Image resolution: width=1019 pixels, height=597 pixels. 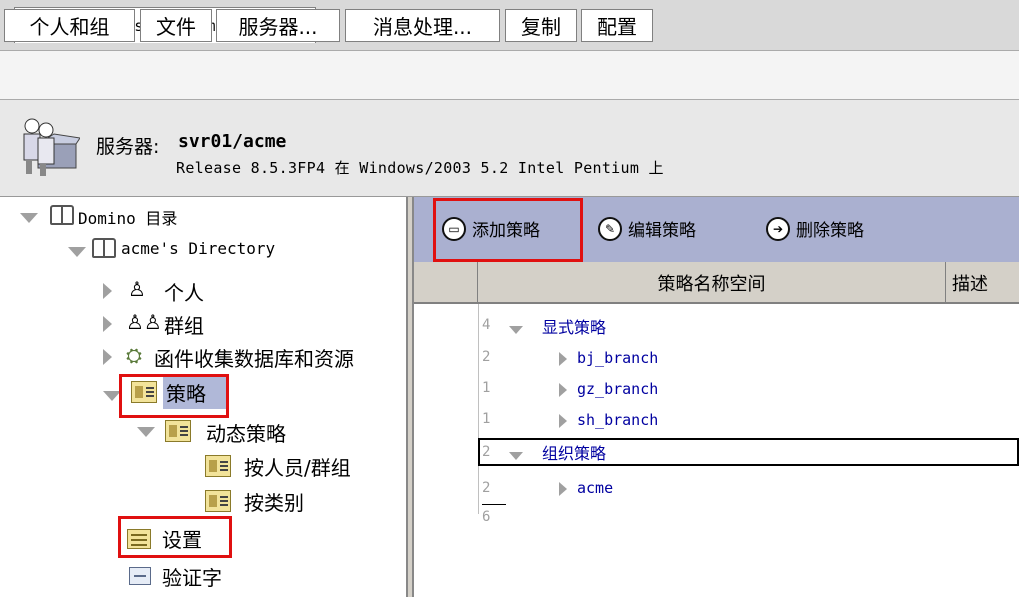 I want to click on table-row: 显式策略, so click(x=780, y=326).